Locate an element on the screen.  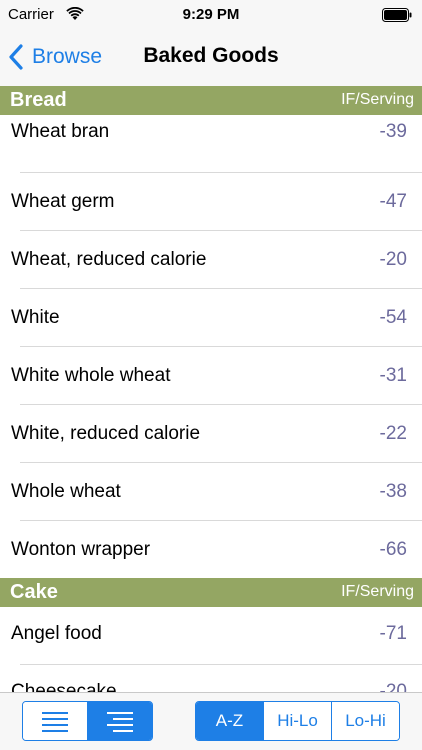
align-right-button is located at coordinates (119, 721).